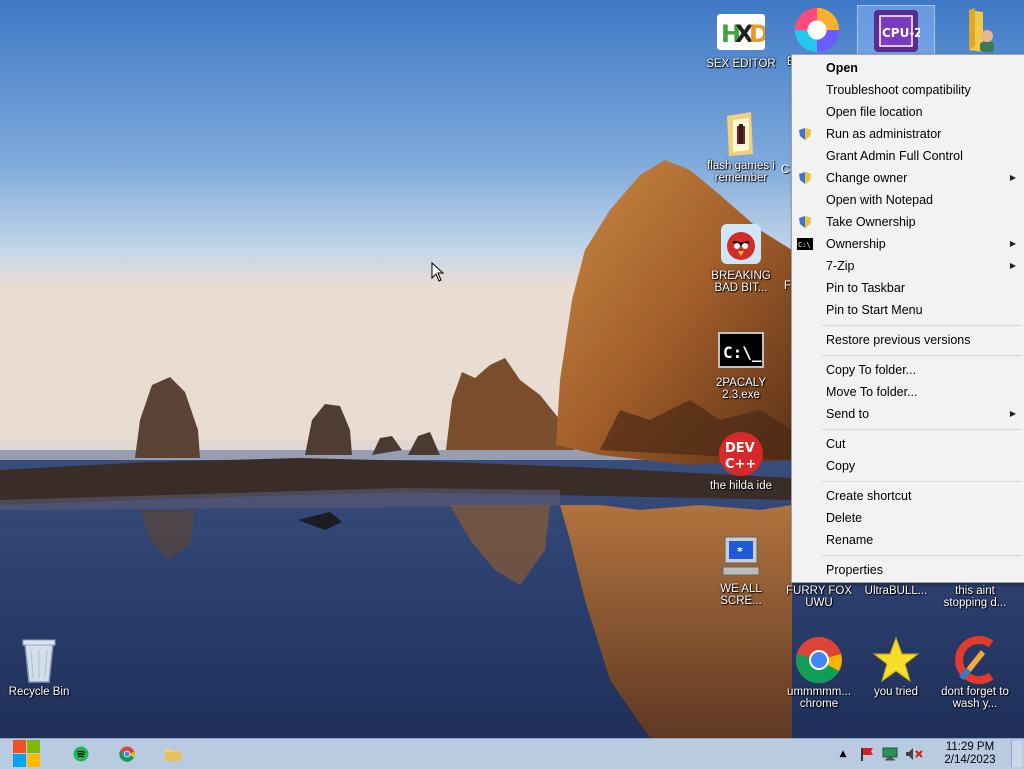  I want to click on flash-games-folder: flash games i remember, so click(741, 147).